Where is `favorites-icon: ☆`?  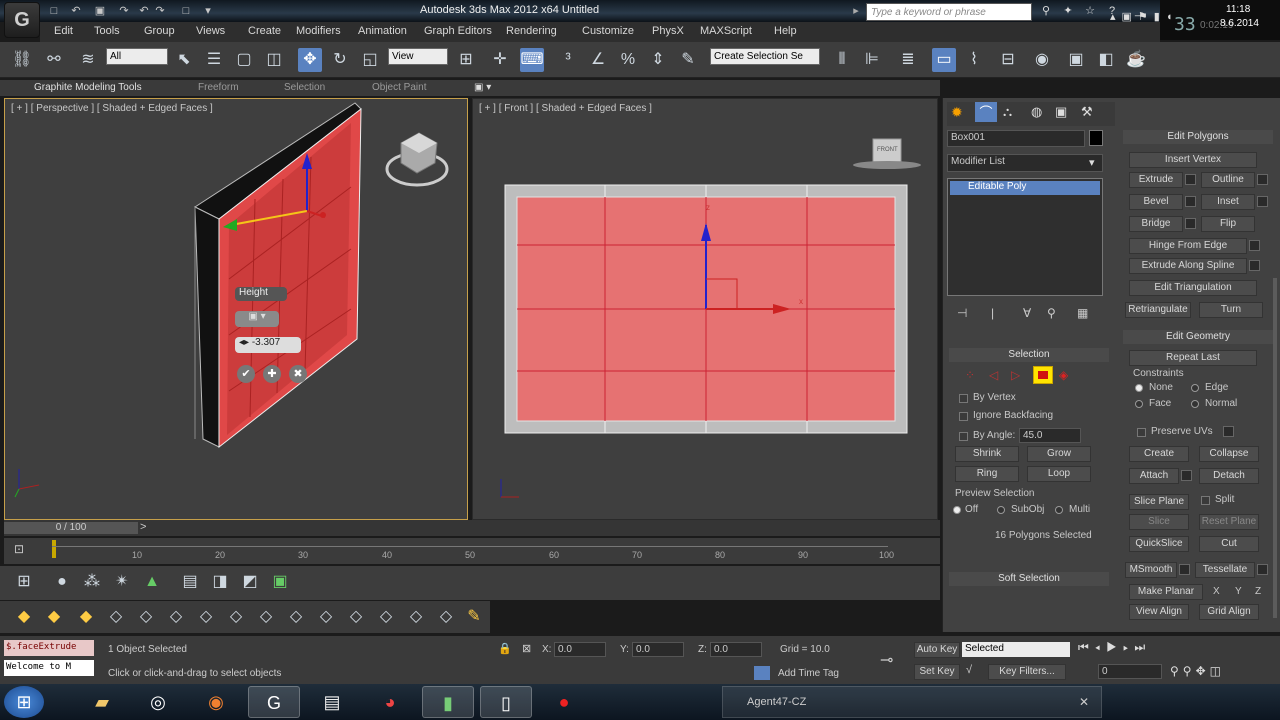
favorites-icon: ☆ is located at coordinates (1090, 11).